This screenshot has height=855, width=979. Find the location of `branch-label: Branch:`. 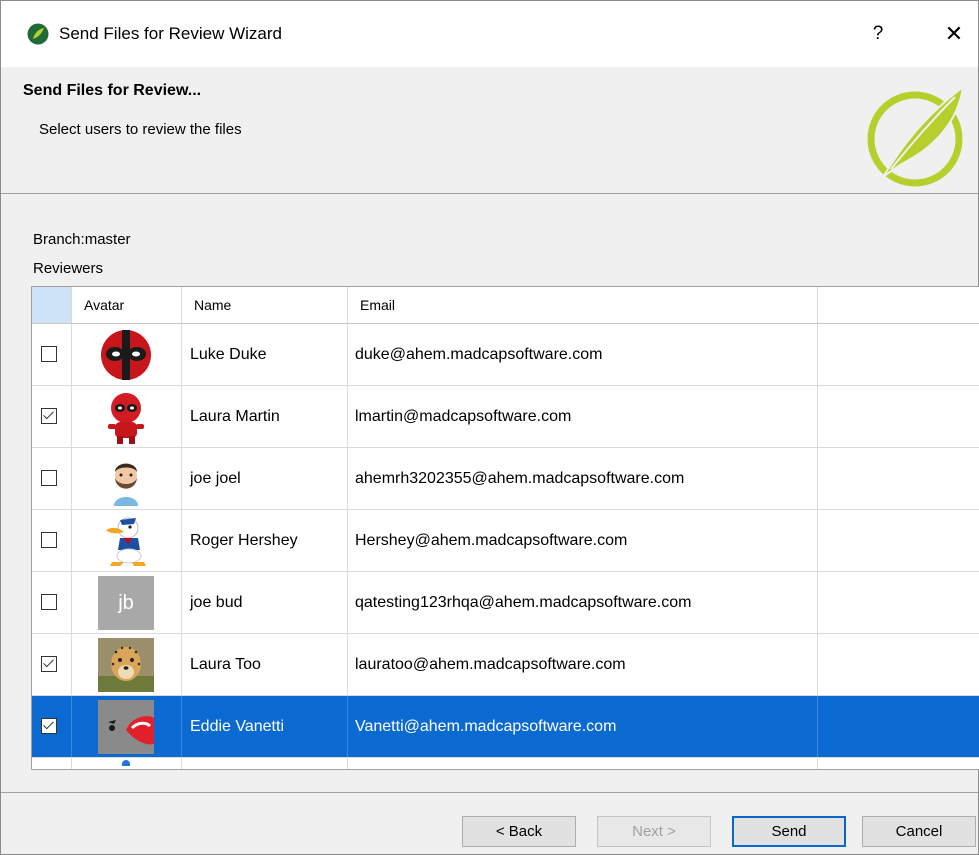

branch-label: Branch: is located at coordinates (59, 239).